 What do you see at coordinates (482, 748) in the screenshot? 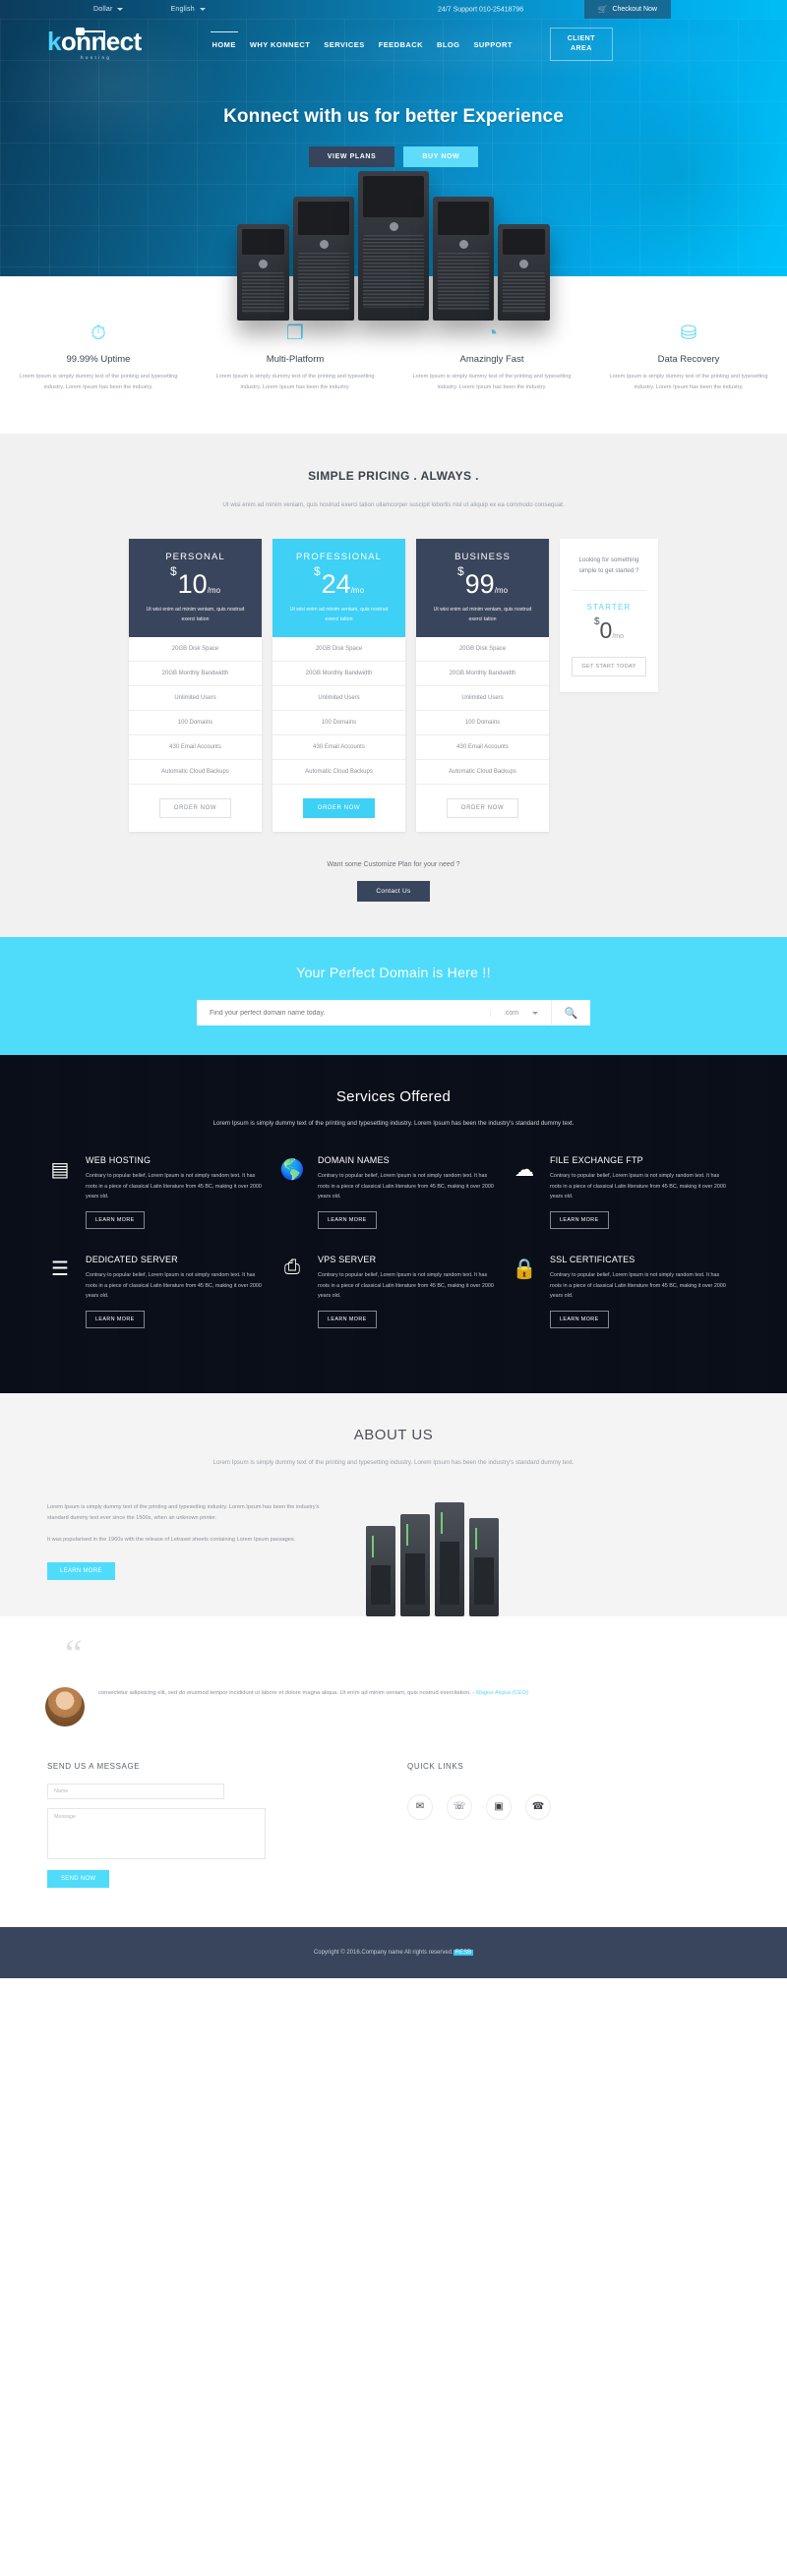
I see `plan-feature: 430 Email Accounts` at bounding box center [482, 748].